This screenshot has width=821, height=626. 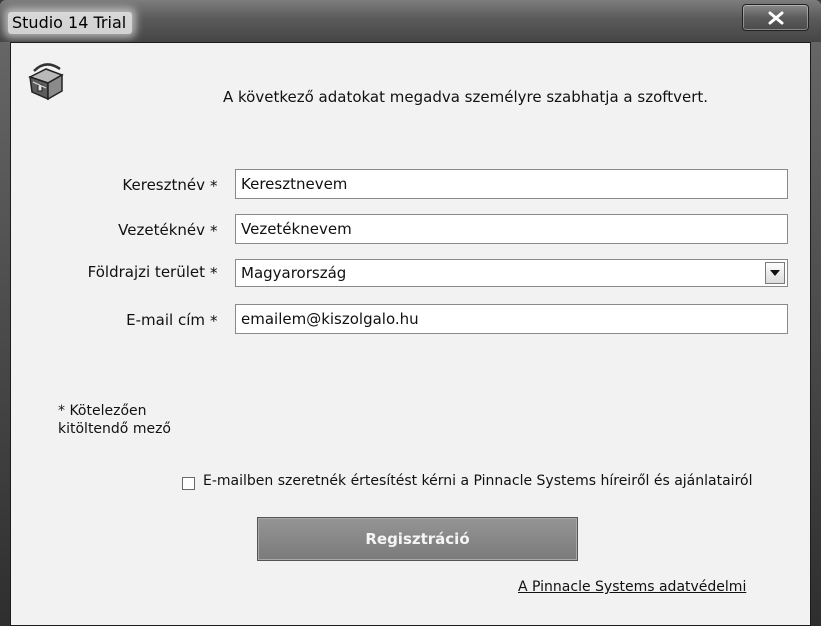 I want to click on register-button: Regisztráció, so click(x=417, y=539).